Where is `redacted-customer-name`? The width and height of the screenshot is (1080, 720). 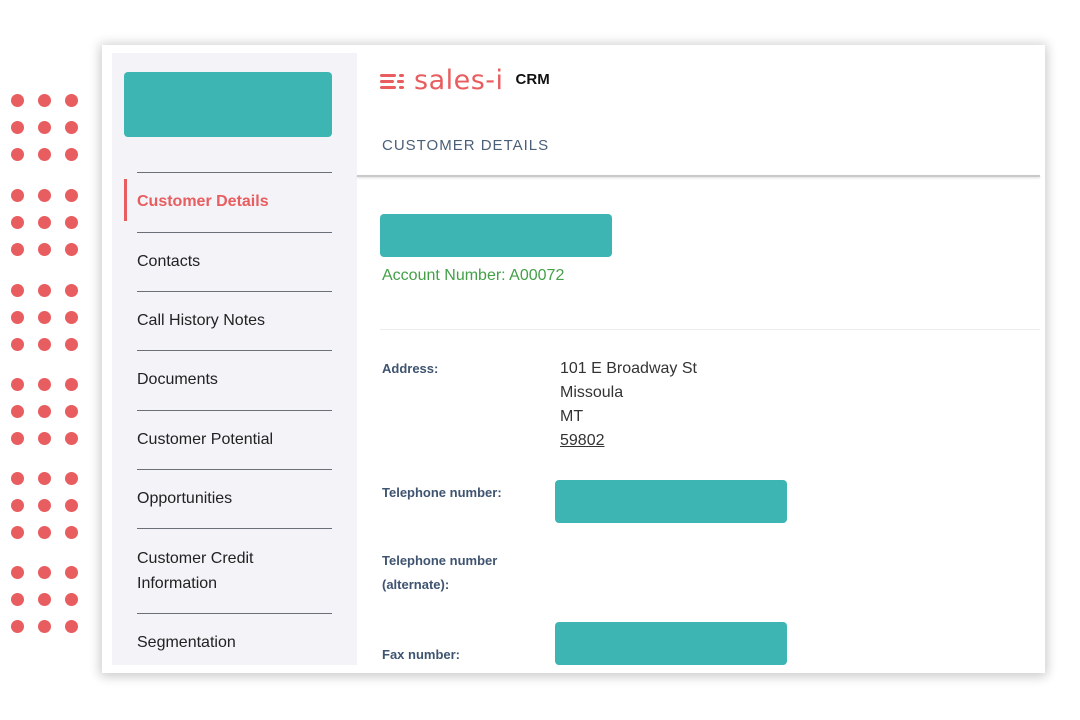 redacted-customer-name is located at coordinates (496, 235).